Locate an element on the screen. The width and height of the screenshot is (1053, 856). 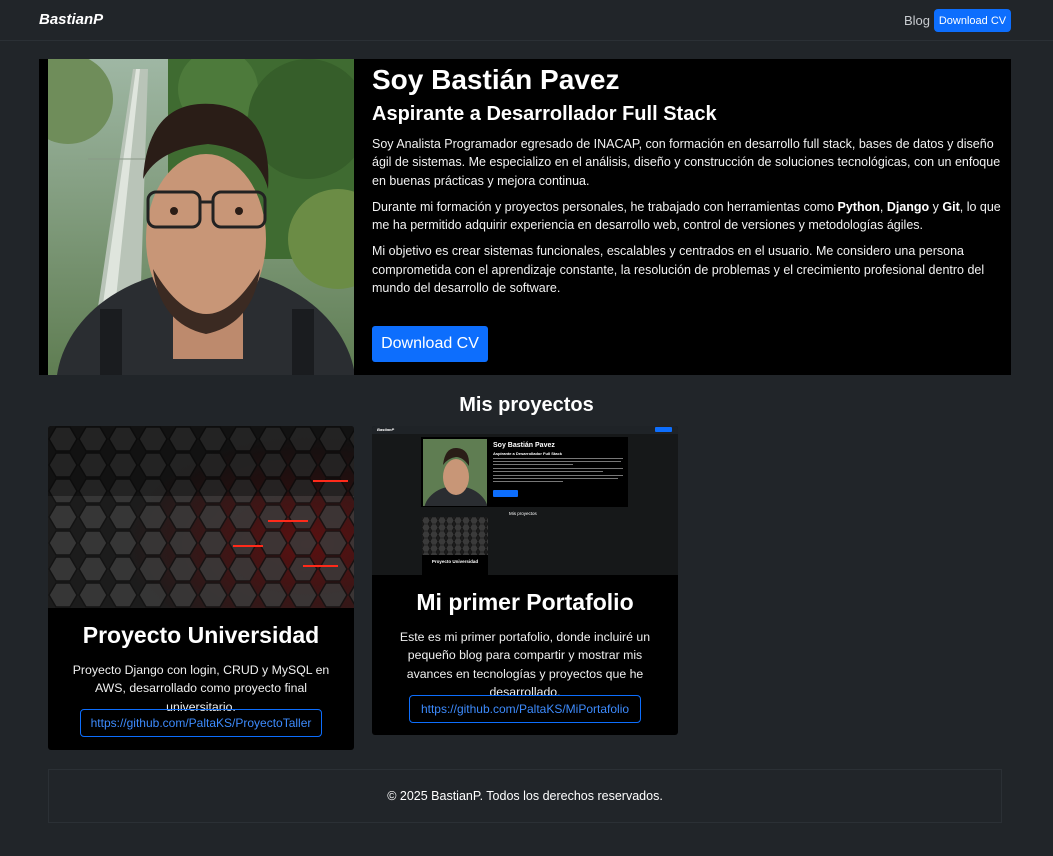
project-github-link: https://github.com/PaltaKS/MiPortafolio is located at coordinates (525, 709).